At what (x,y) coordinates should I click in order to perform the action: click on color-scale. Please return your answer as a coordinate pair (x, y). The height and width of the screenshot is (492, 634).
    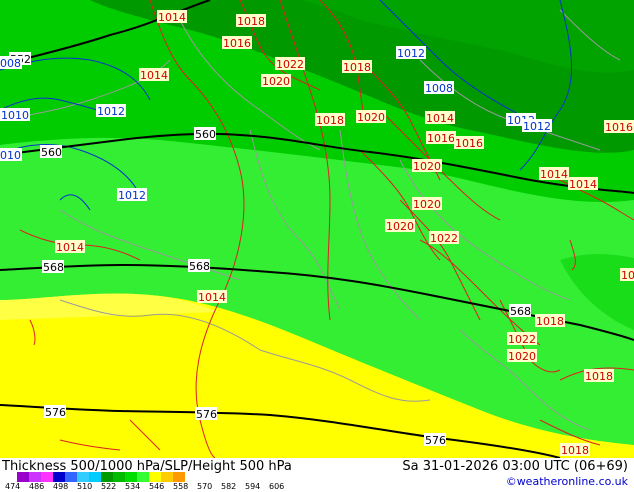
    Looking at the image, I should click on (101, 477).